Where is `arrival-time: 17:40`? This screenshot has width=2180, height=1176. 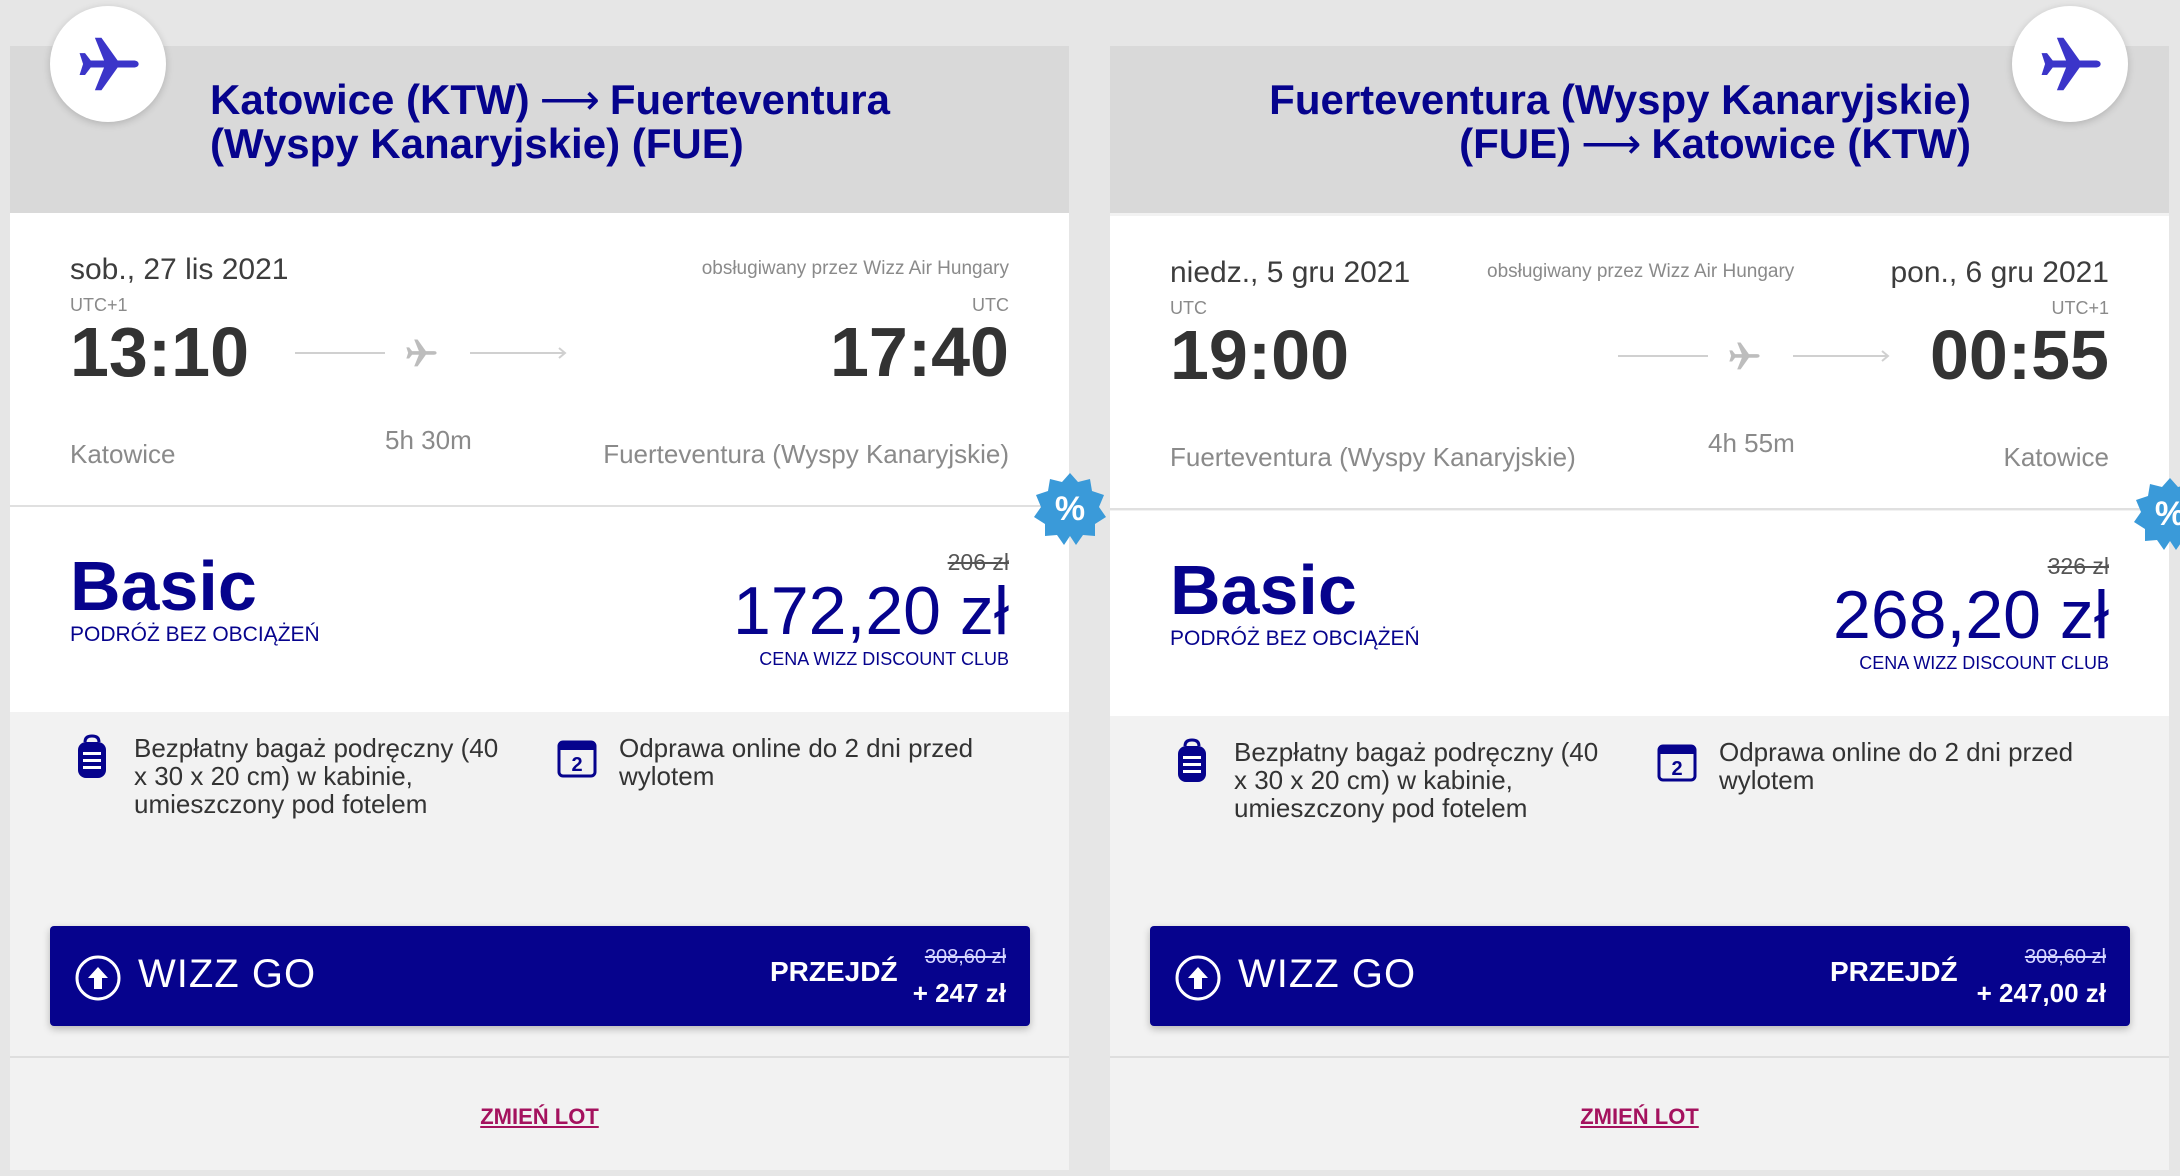
arrival-time: 17:40 is located at coordinates (919, 352).